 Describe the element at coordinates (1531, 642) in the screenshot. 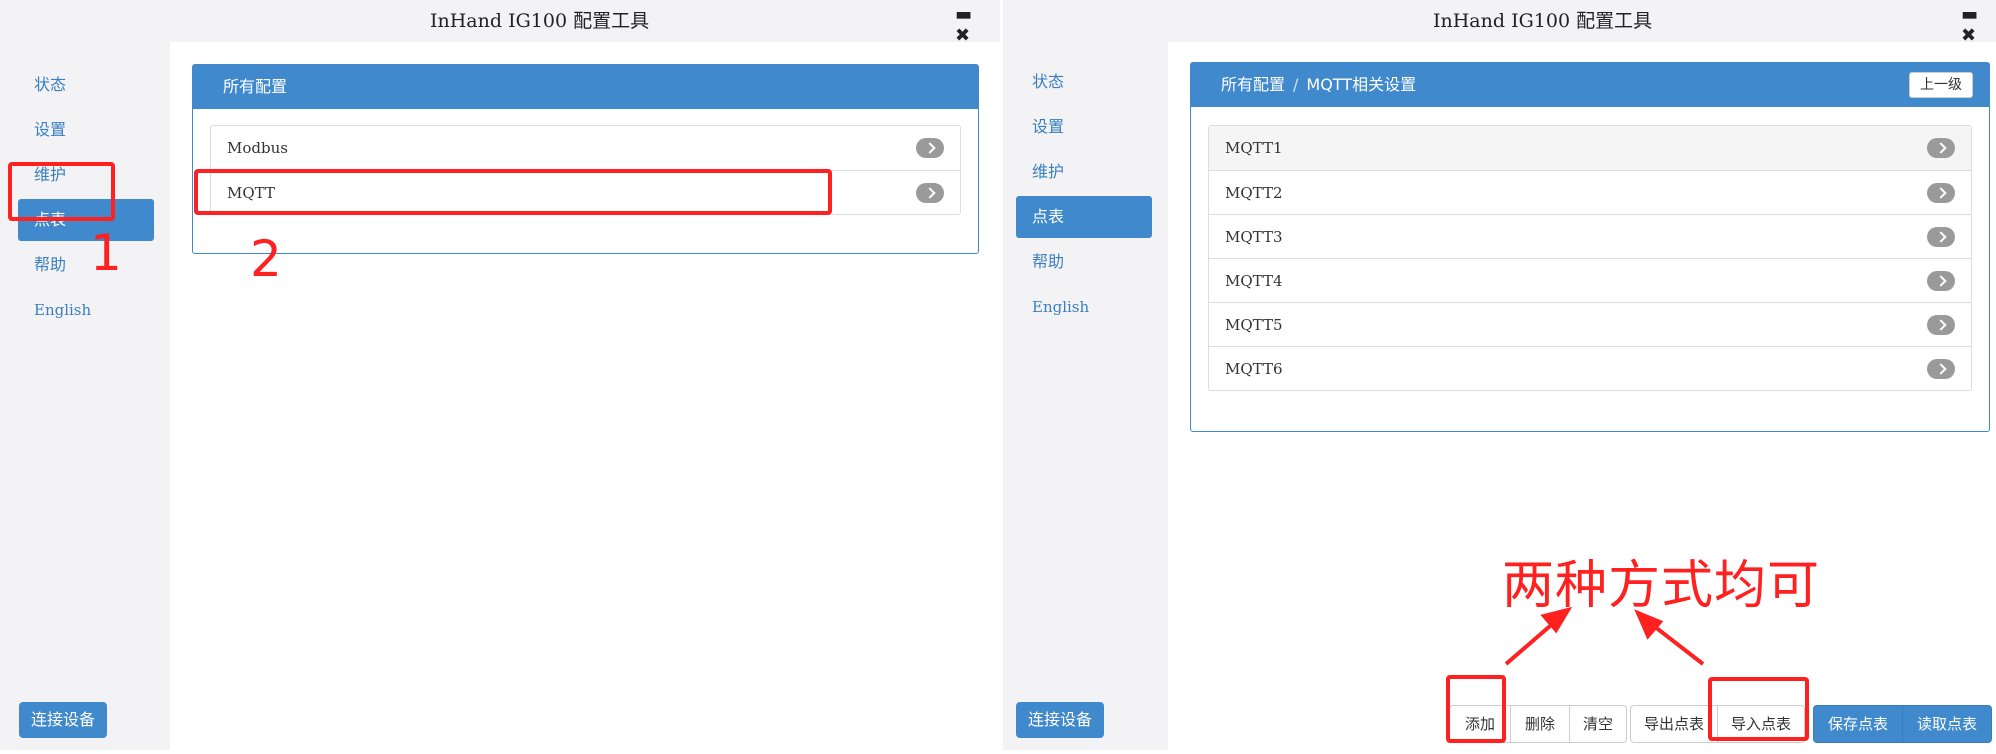

I see `annotation-arrow-left` at that location.